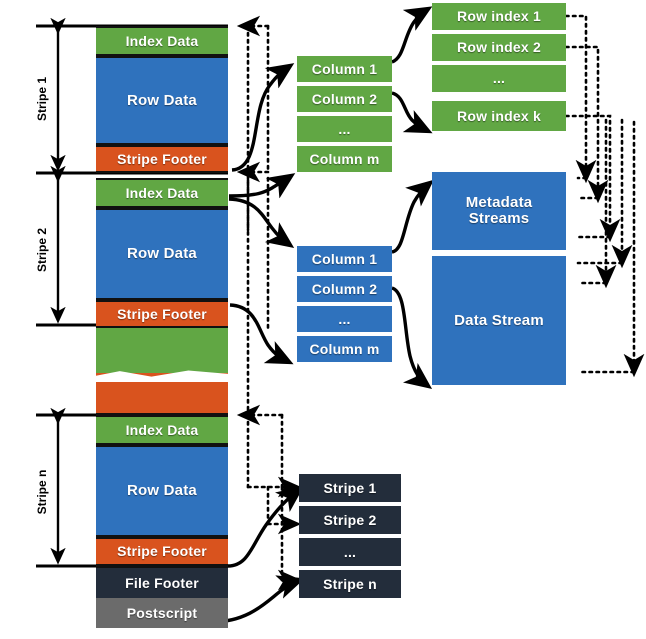 The height and width of the screenshot is (639, 646). What do you see at coordinates (499, 16) in the screenshot?
I see `row-index-1: Row index 1` at bounding box center [499, 16].